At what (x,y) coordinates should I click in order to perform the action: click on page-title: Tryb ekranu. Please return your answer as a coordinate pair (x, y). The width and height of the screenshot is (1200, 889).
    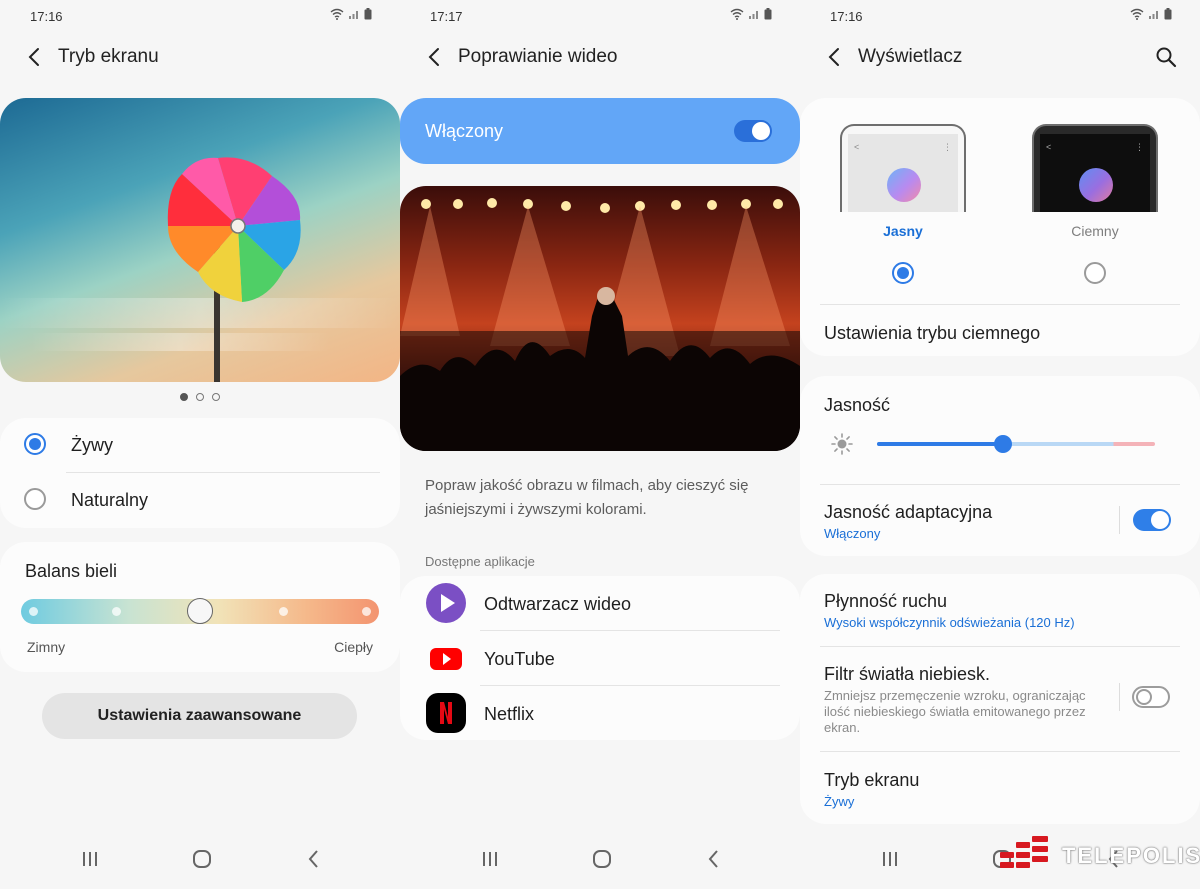
    Looking at the image, I should click on (108, 56).